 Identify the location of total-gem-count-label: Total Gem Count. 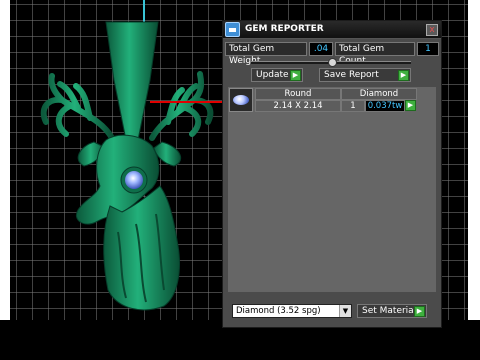
(375, 54).